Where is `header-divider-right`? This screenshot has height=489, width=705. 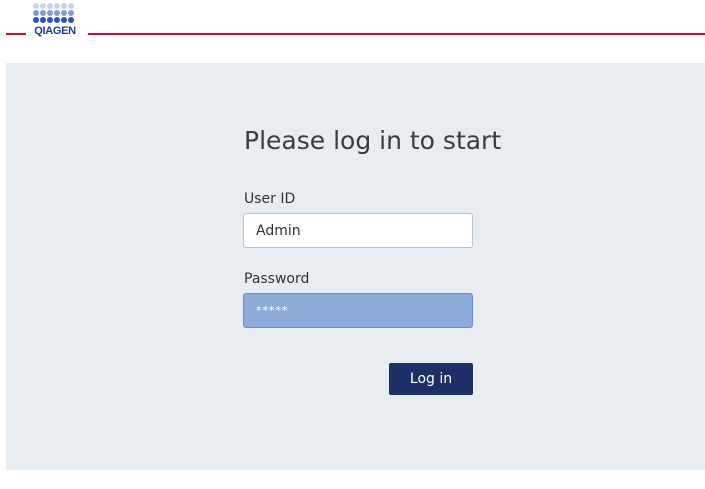 header-divider-right is located at coordinates (396, 34).